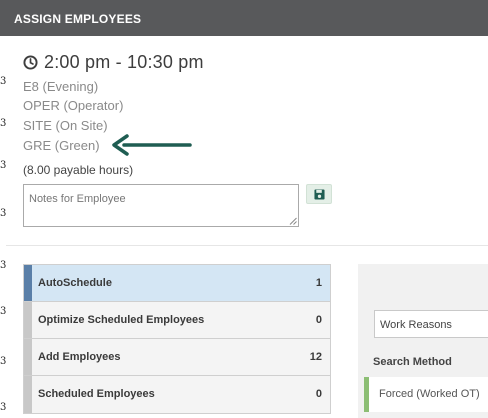 This screenshot has width=488, height=418. I want to click on save-notes-button, so click(319, 194).